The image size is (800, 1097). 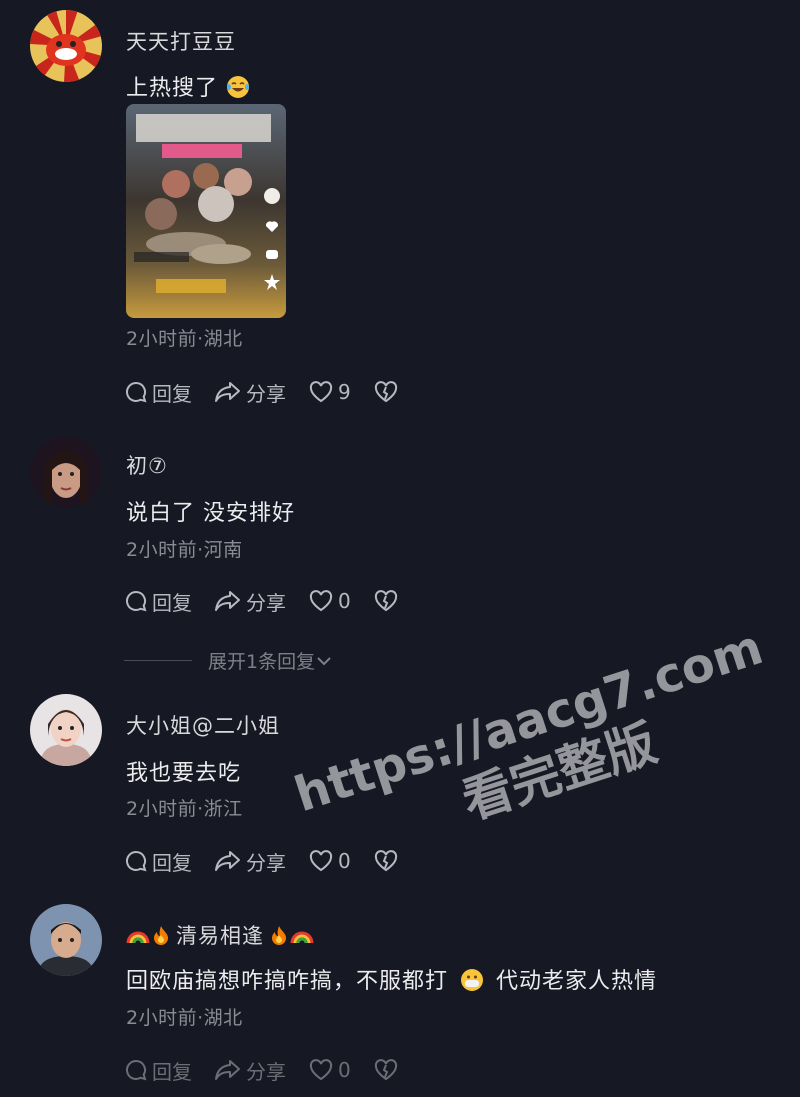 I want to click on username-text: 清易相逢, so click(x=220, y=936).